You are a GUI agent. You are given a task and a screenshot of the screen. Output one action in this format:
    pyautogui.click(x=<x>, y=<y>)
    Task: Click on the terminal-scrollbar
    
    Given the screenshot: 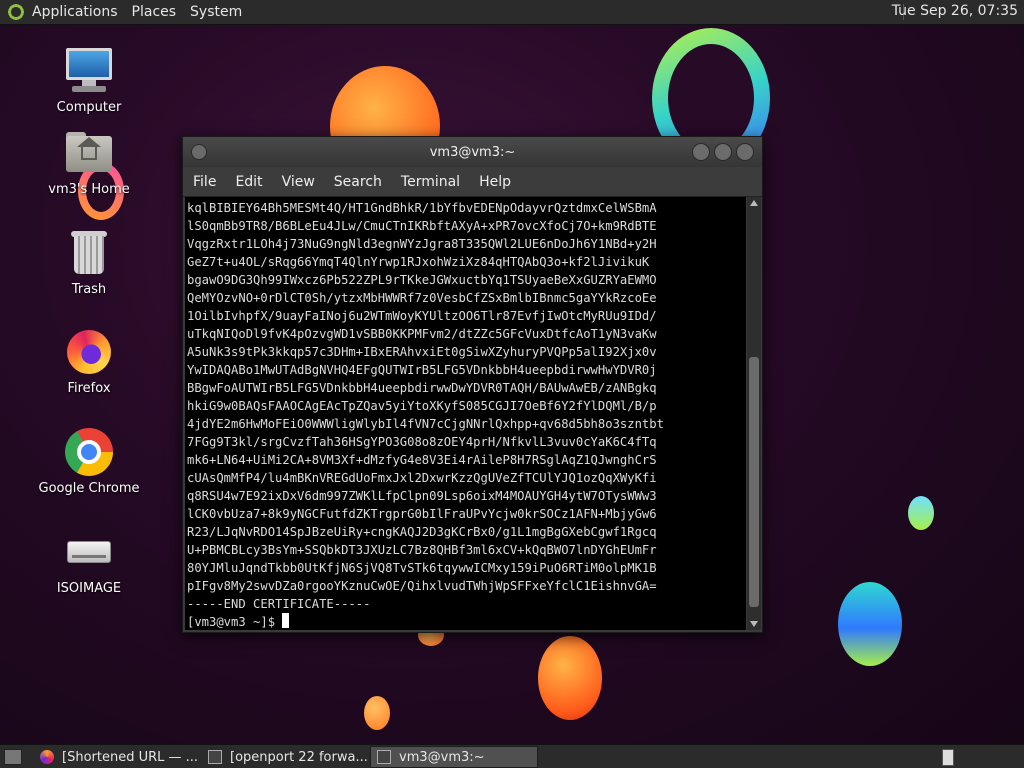 What is the action you would take?
    pyautogui.click(x=754, y=413)
    